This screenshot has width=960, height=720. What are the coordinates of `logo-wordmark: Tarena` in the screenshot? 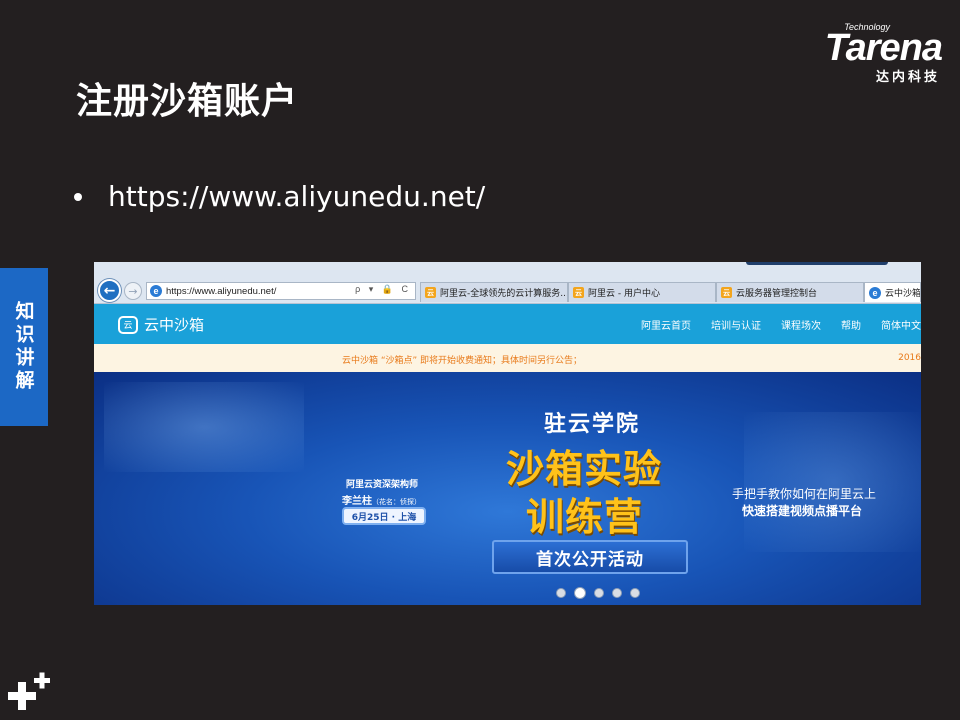 It's located at (883, 48).